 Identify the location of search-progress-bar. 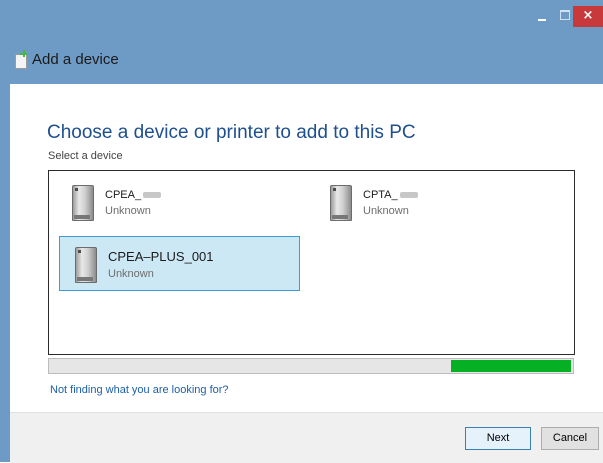
(311, 366).